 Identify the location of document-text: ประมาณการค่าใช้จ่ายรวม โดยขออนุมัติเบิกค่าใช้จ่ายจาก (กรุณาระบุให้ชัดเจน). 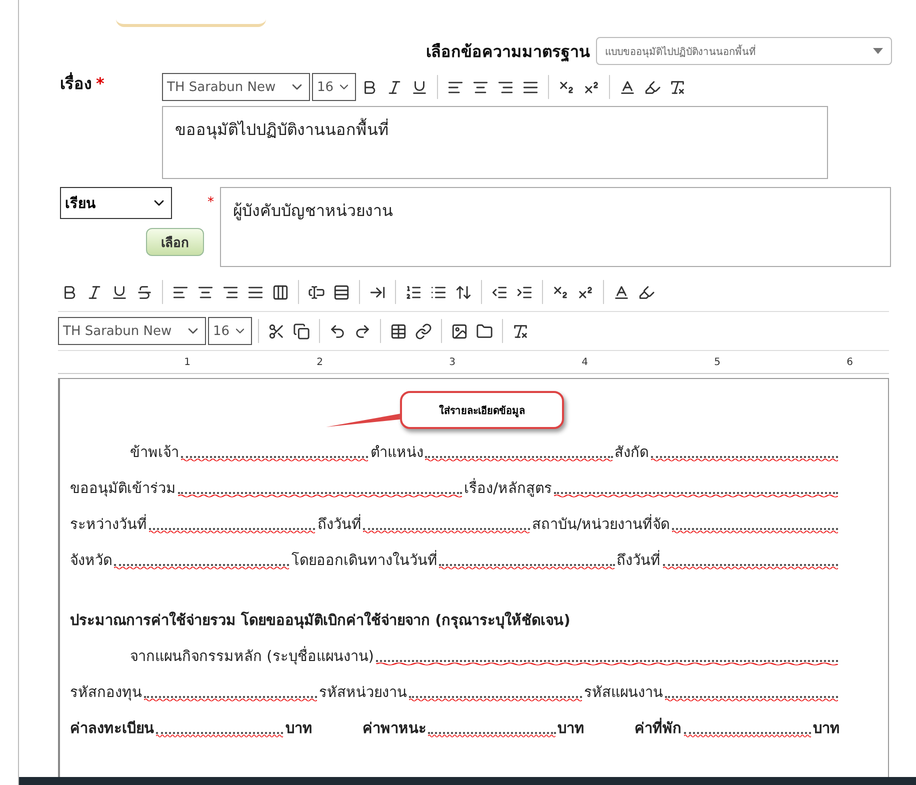
(320, 620).